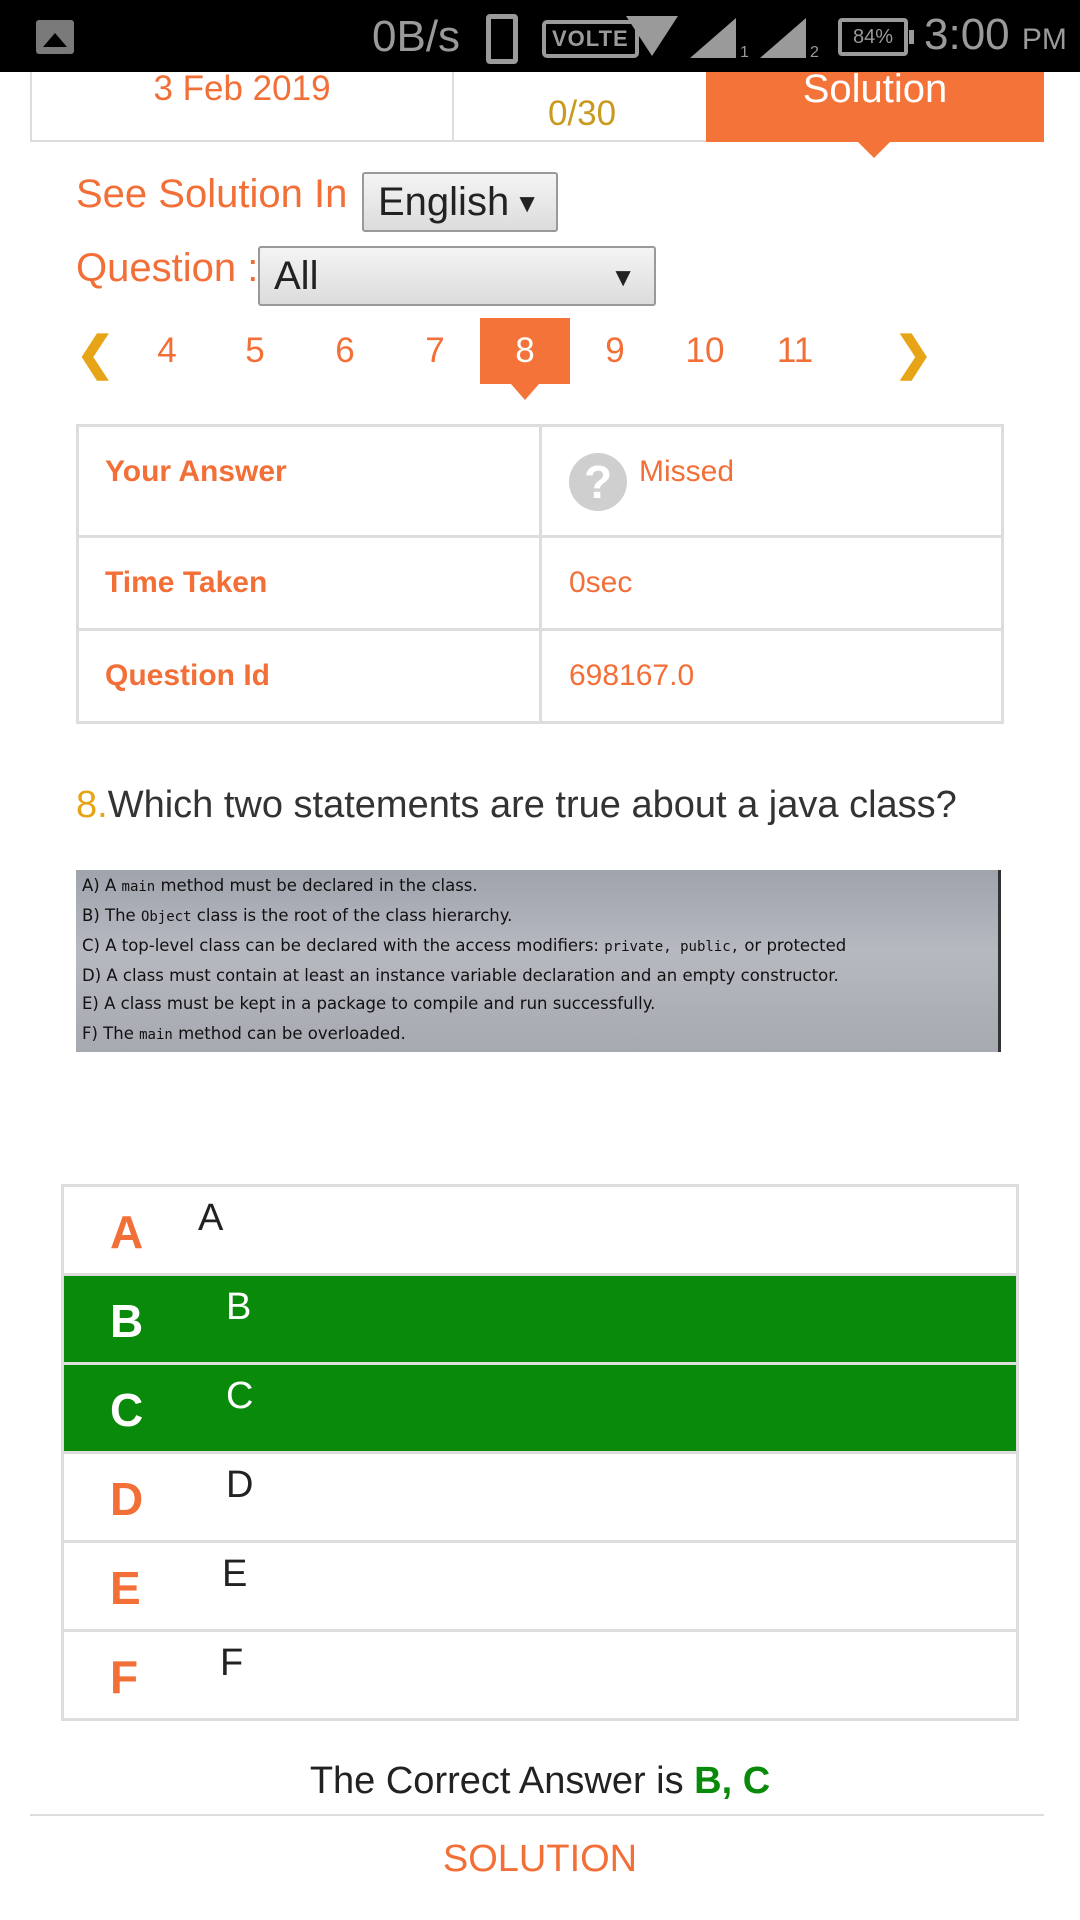  Describe the element at coordinates (502, 1781) in the screenshot. I see `correct-answer-prefix: The Correct Answer is` at that location.